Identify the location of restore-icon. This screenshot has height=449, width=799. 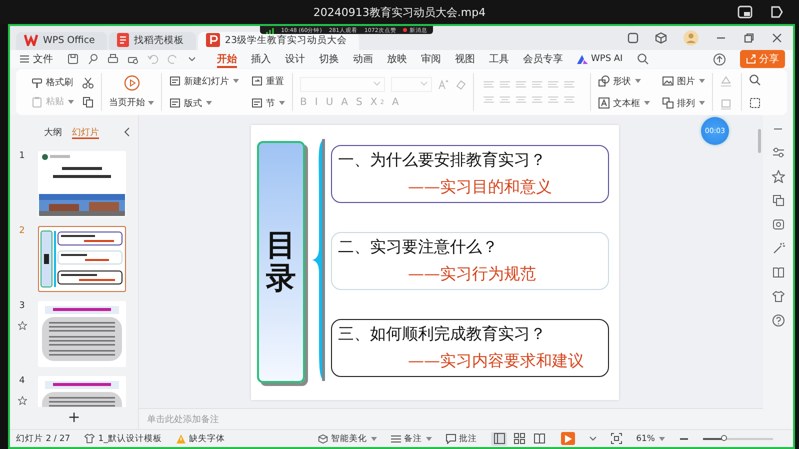
(749, 38).